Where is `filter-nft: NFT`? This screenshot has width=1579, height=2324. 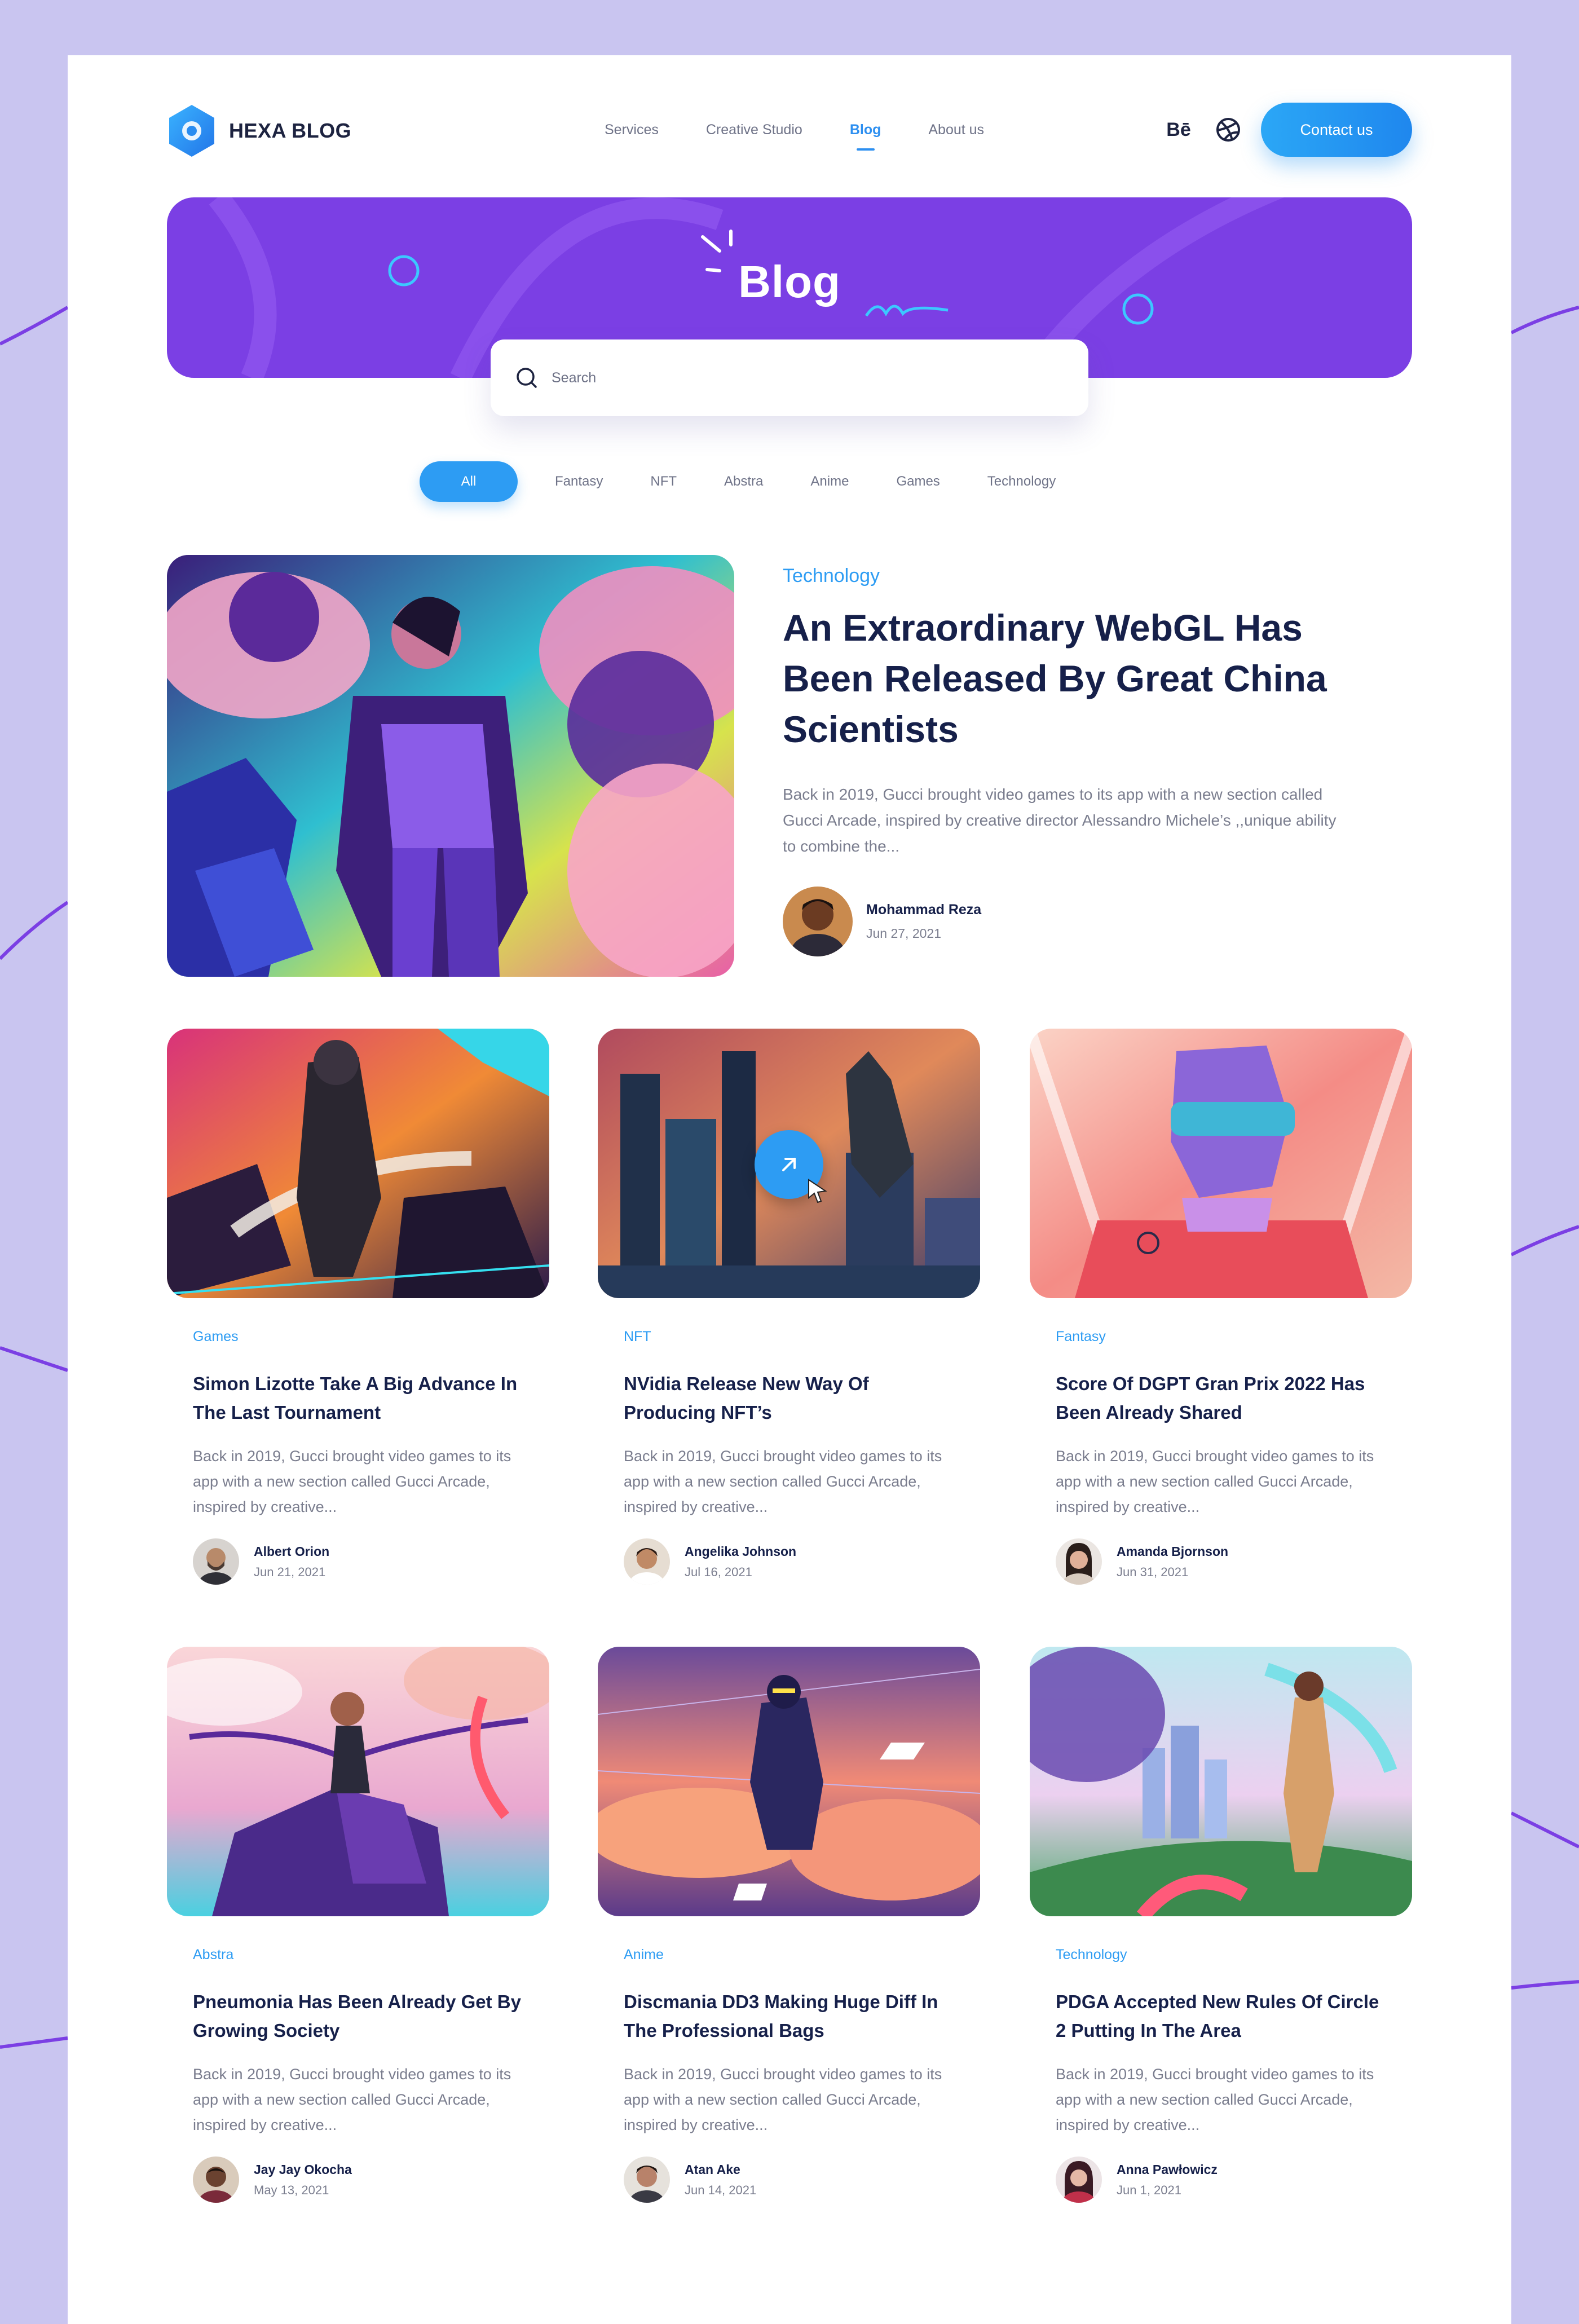
filter-nft: NFT is located at coordinates (663, 482).